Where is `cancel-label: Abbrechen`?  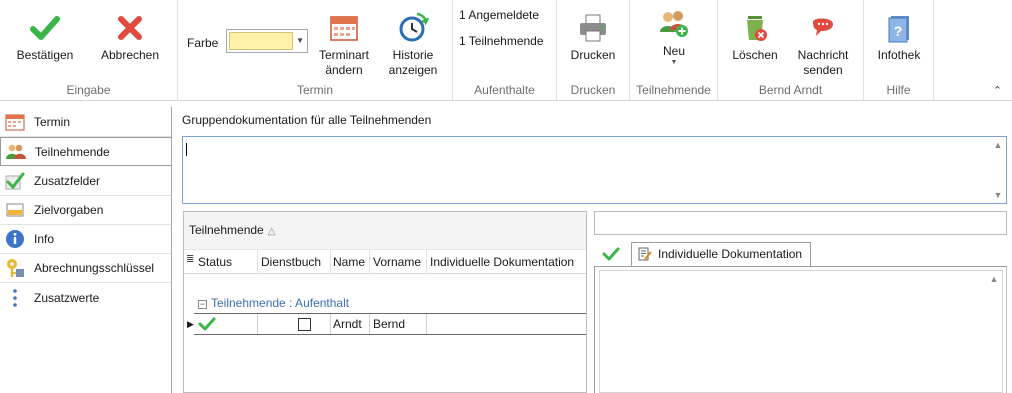
cancel-label: Abbrechen is located at coordinates (130, 55).